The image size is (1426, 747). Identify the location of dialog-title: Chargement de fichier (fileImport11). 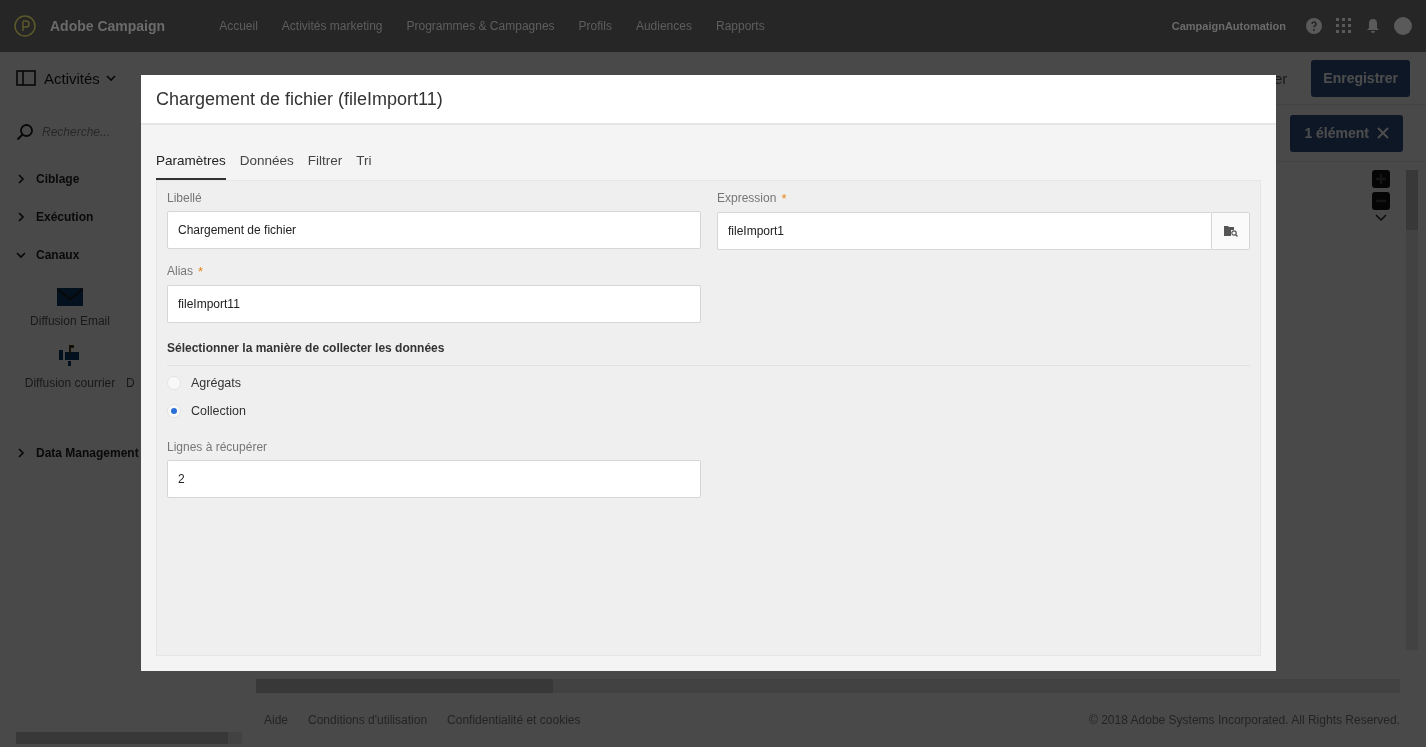
(299, 99).